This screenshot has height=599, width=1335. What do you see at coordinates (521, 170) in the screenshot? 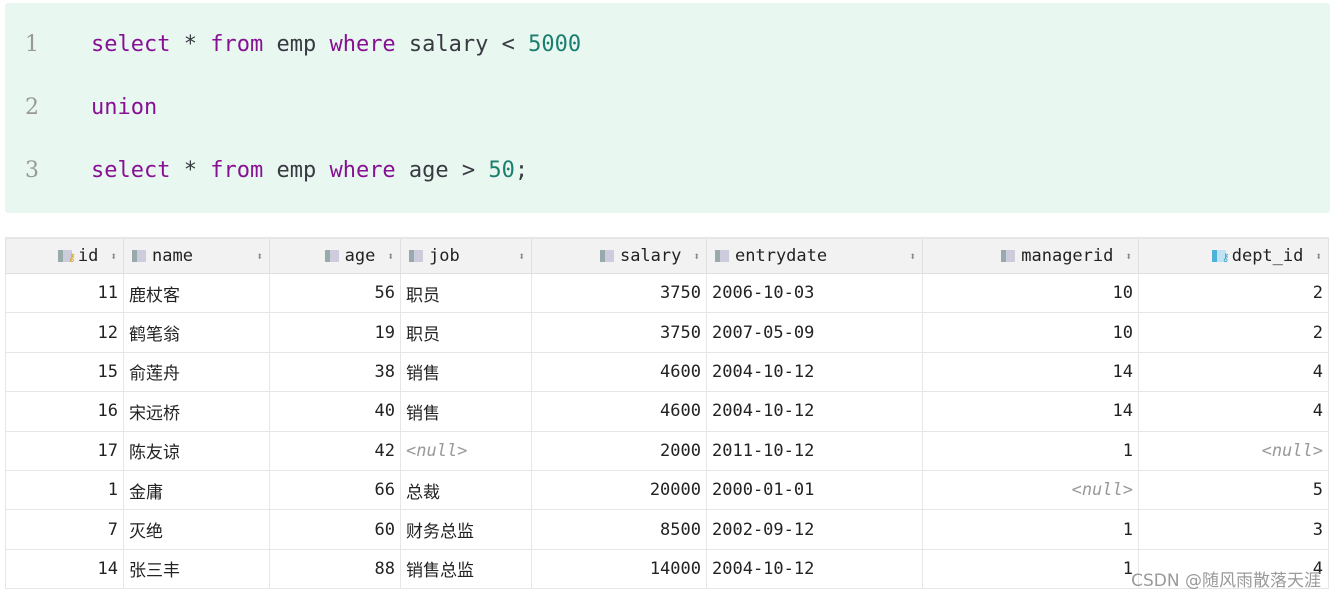
I see `code-token: ;` at bounding box center [521, 170].